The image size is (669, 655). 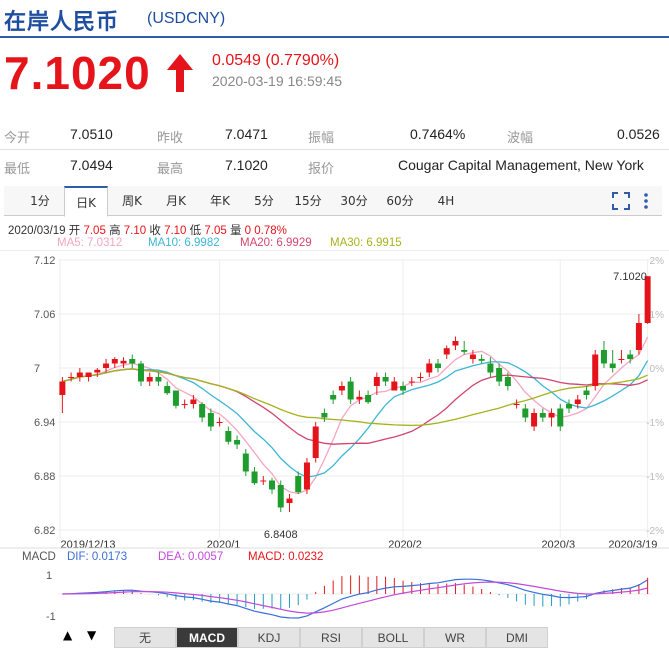 What do you see at coordinates (321, 169) in the screenshot?
I see `stat-quote-label: 报价` at bounding box center [321, 169].